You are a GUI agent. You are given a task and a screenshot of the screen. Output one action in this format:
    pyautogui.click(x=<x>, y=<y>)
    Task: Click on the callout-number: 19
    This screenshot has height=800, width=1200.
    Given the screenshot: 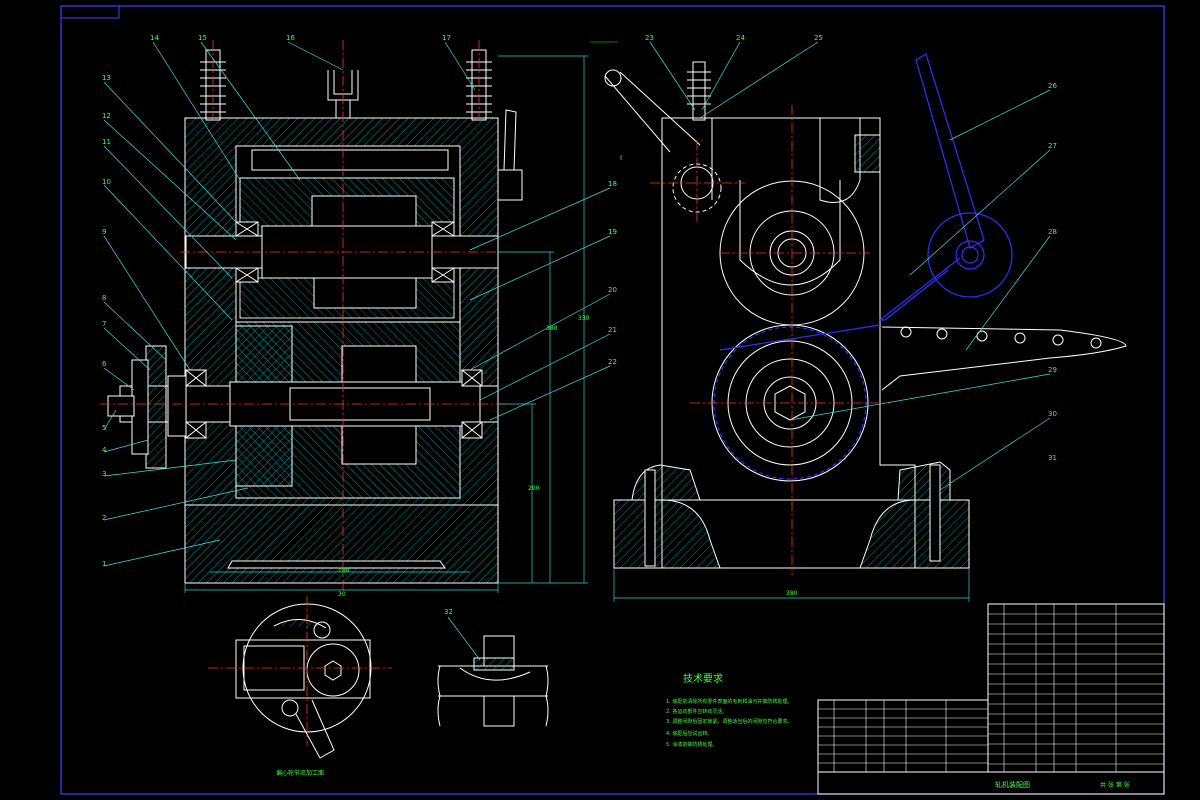 What is the action you would take?
    pyautogui.click(x=612, y=232)
    